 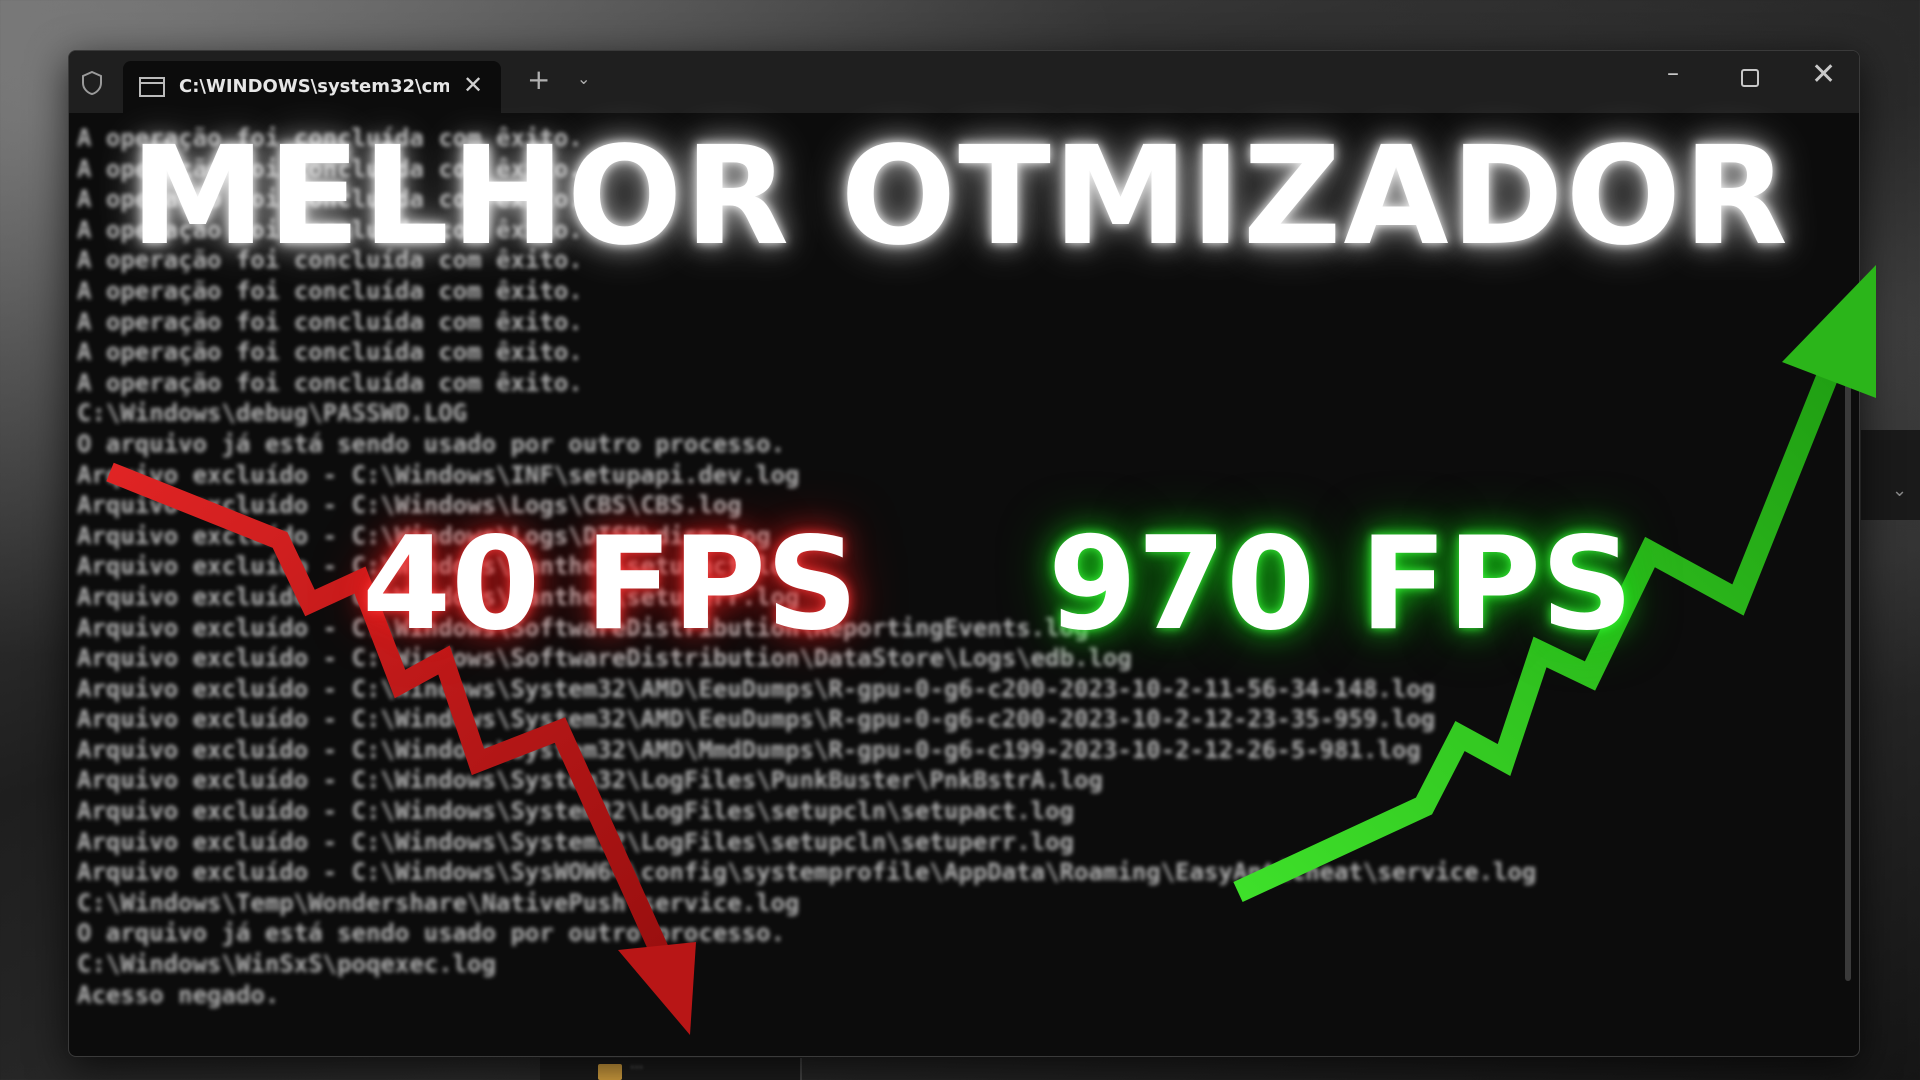 What do you see at coordinates (1341, 584) in the screenshot?
I see `fps-after-label: 970 FPS` at bounding box center [1341, 584].